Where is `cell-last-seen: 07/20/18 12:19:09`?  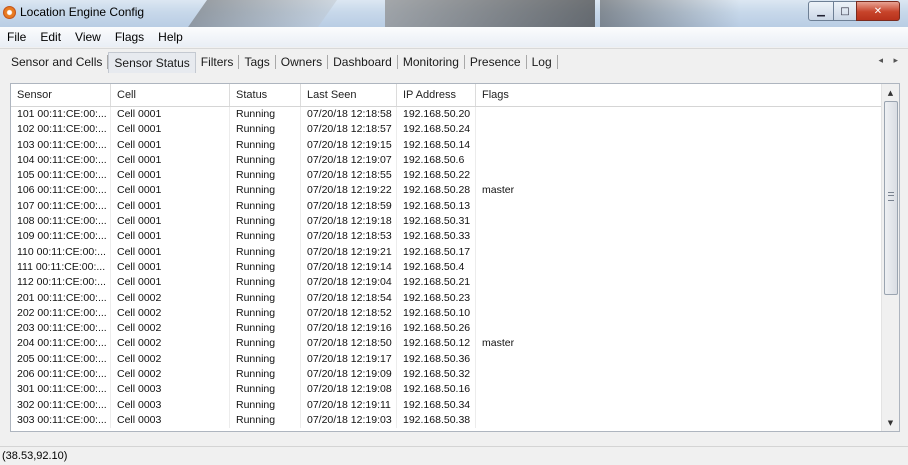
cell-last-seen: 07/20/18 12:19:09 is located at coordinates (349, 375).